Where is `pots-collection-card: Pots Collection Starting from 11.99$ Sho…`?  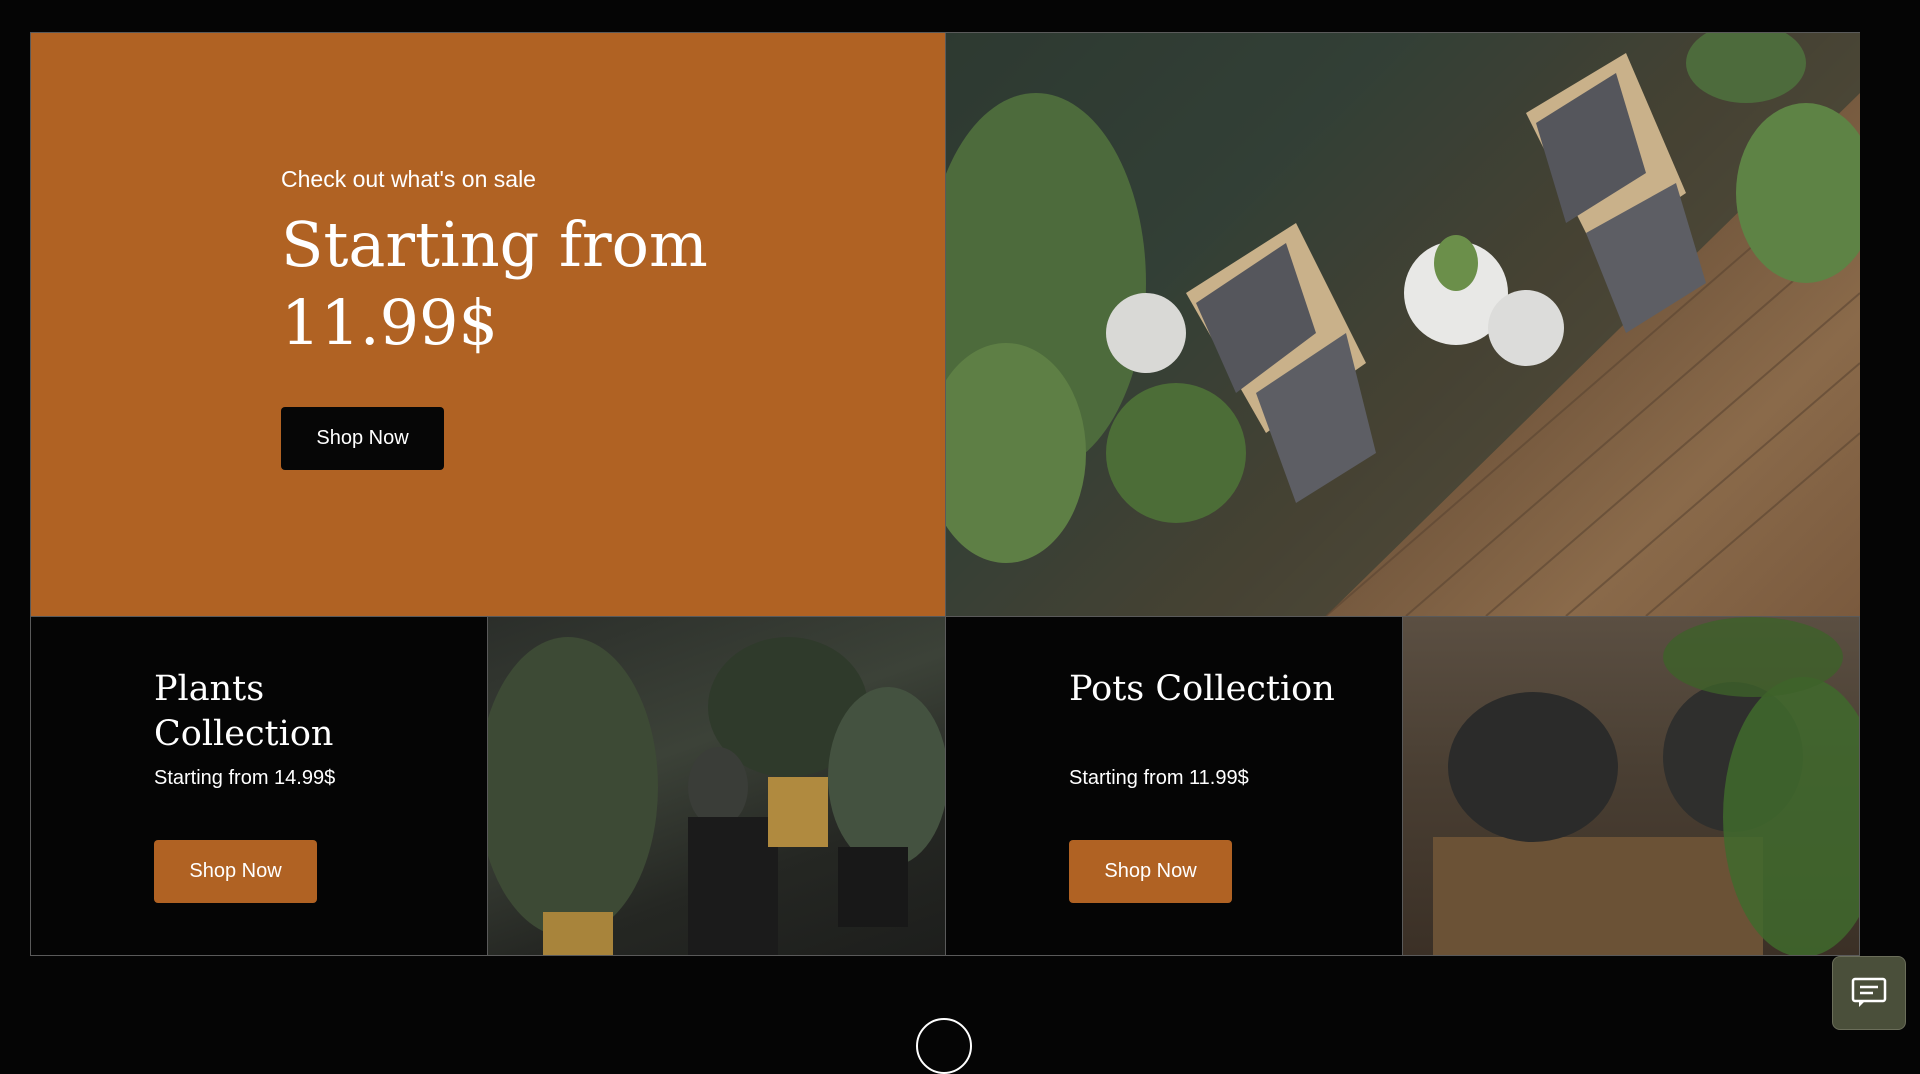
pots-collection-card: Pots Collection Starting from 11.99$ Sho… is located at coordinates (1173, 785).